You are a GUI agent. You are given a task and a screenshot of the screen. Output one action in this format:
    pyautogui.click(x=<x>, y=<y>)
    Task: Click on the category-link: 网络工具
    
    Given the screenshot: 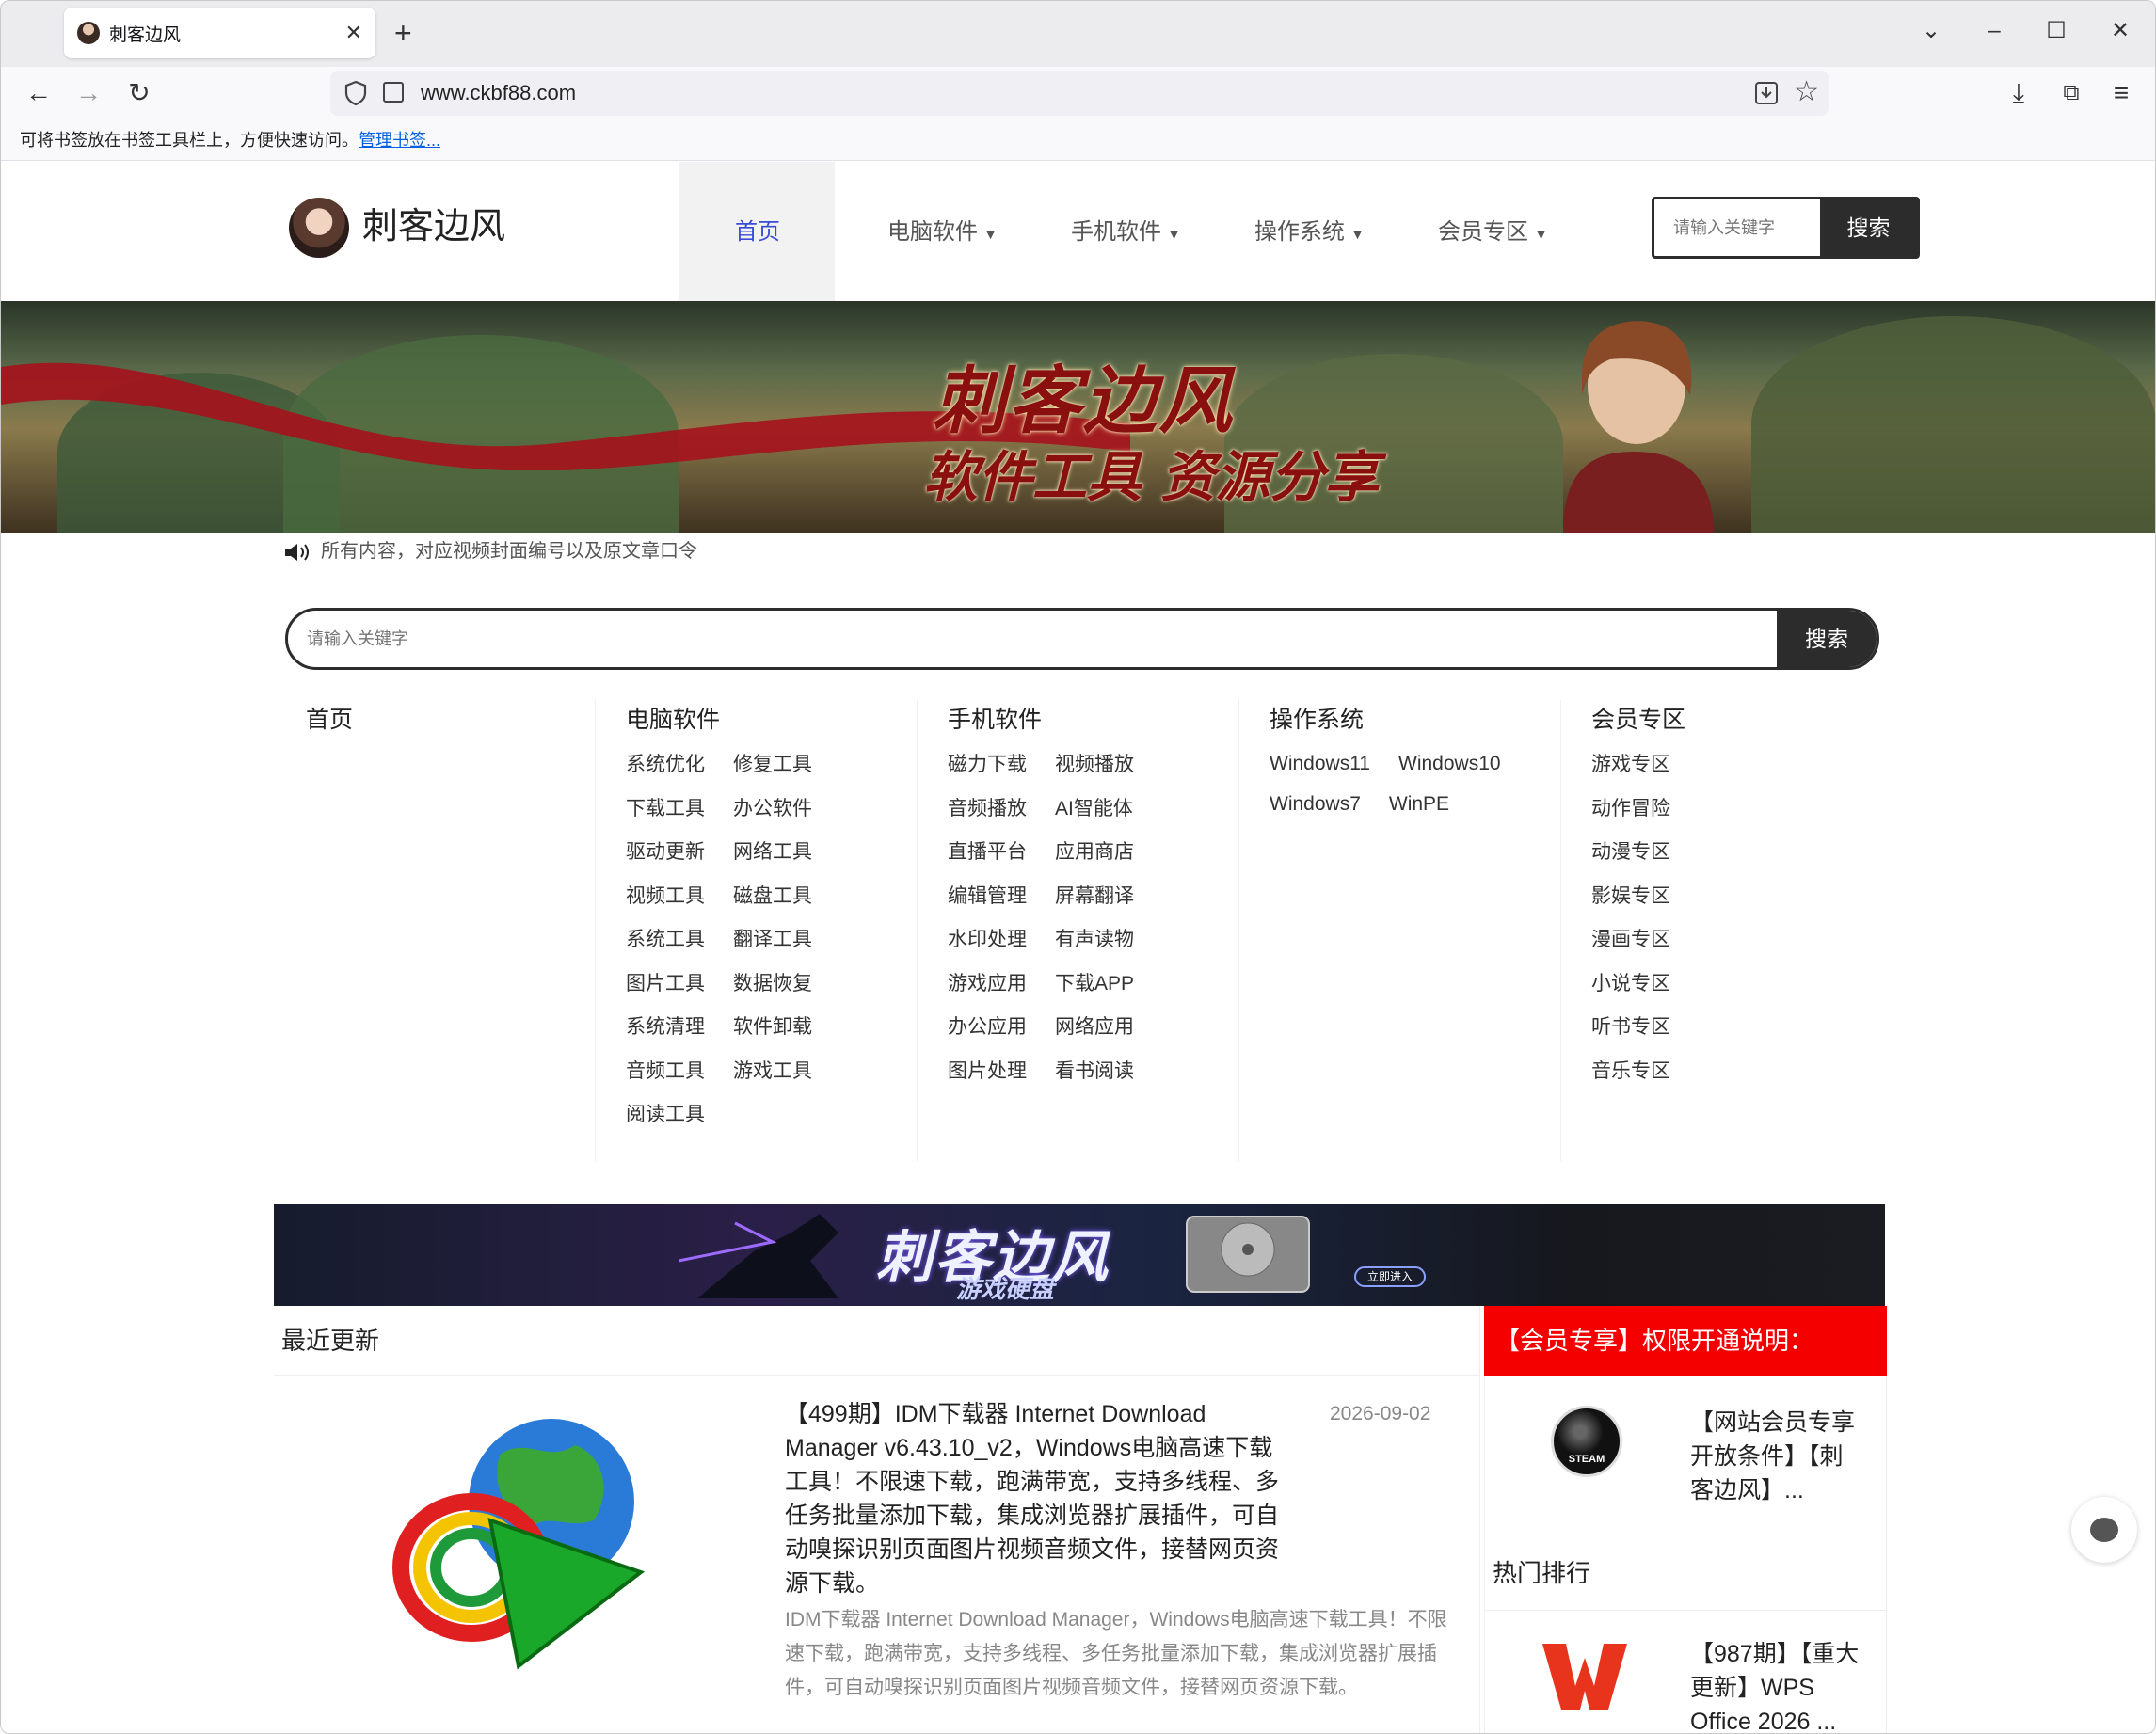 What is the action you would take?
    pyautogui.click(x=772, y=853)
    